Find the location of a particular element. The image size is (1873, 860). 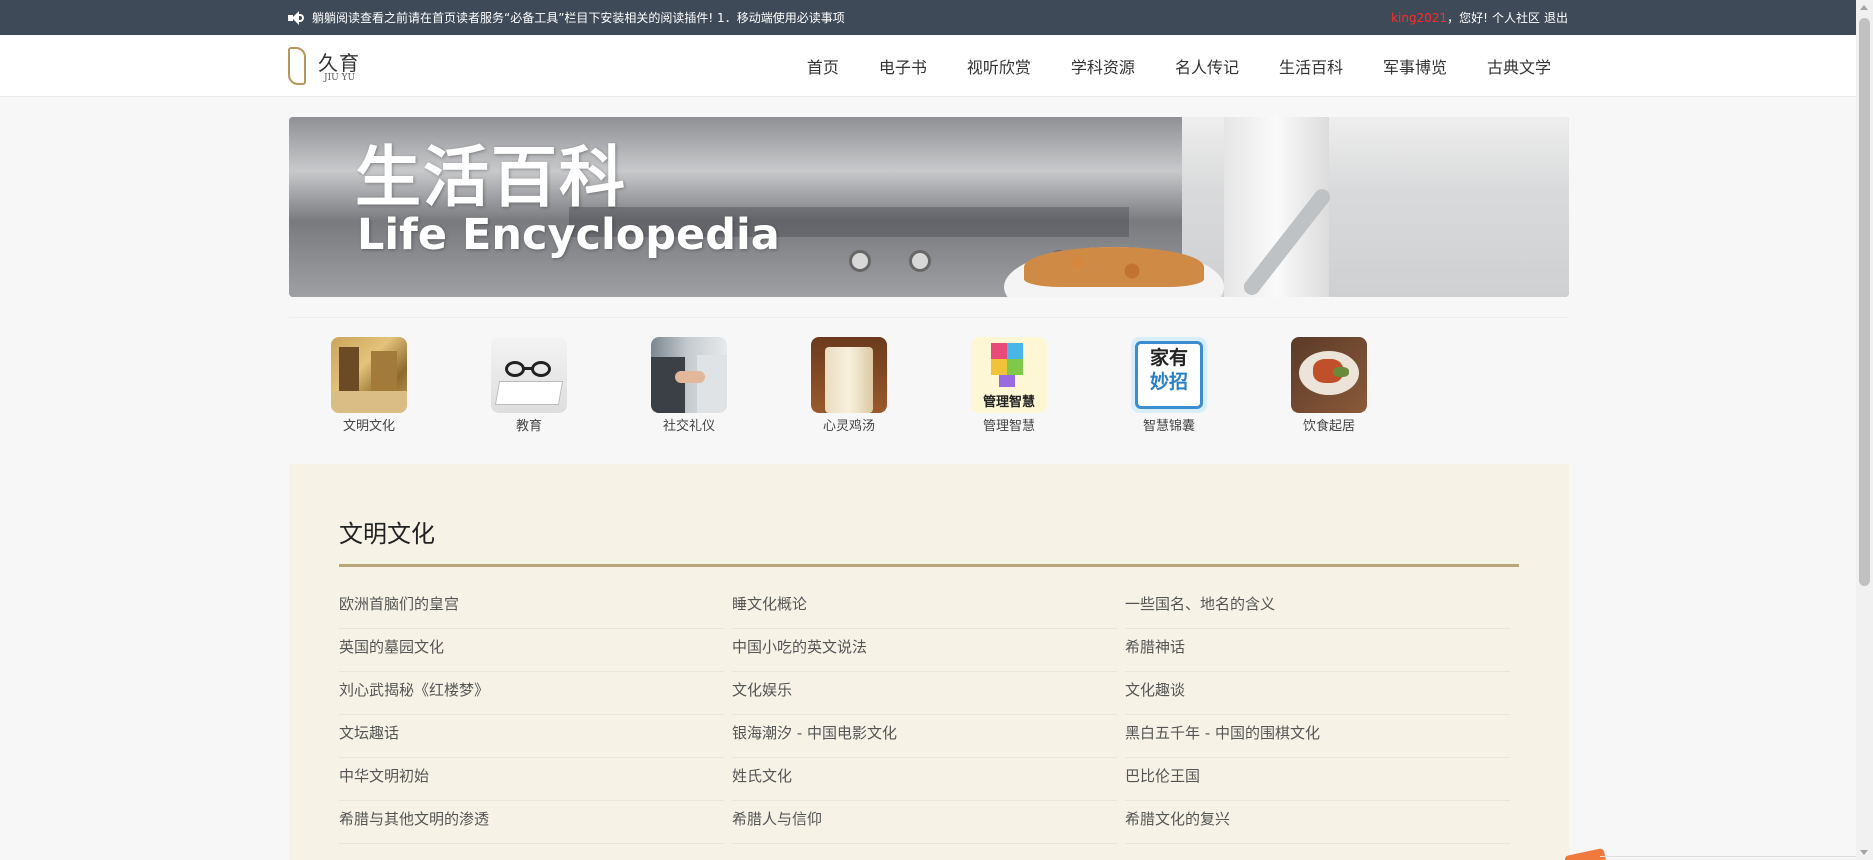

nav-item-classics: 古典文学 is located at coordinates (1519, 66).